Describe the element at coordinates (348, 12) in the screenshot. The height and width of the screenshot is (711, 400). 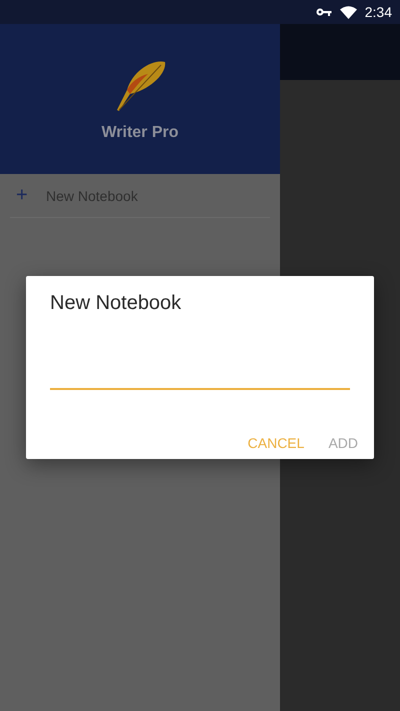
I see `wifi-icon` at that location.